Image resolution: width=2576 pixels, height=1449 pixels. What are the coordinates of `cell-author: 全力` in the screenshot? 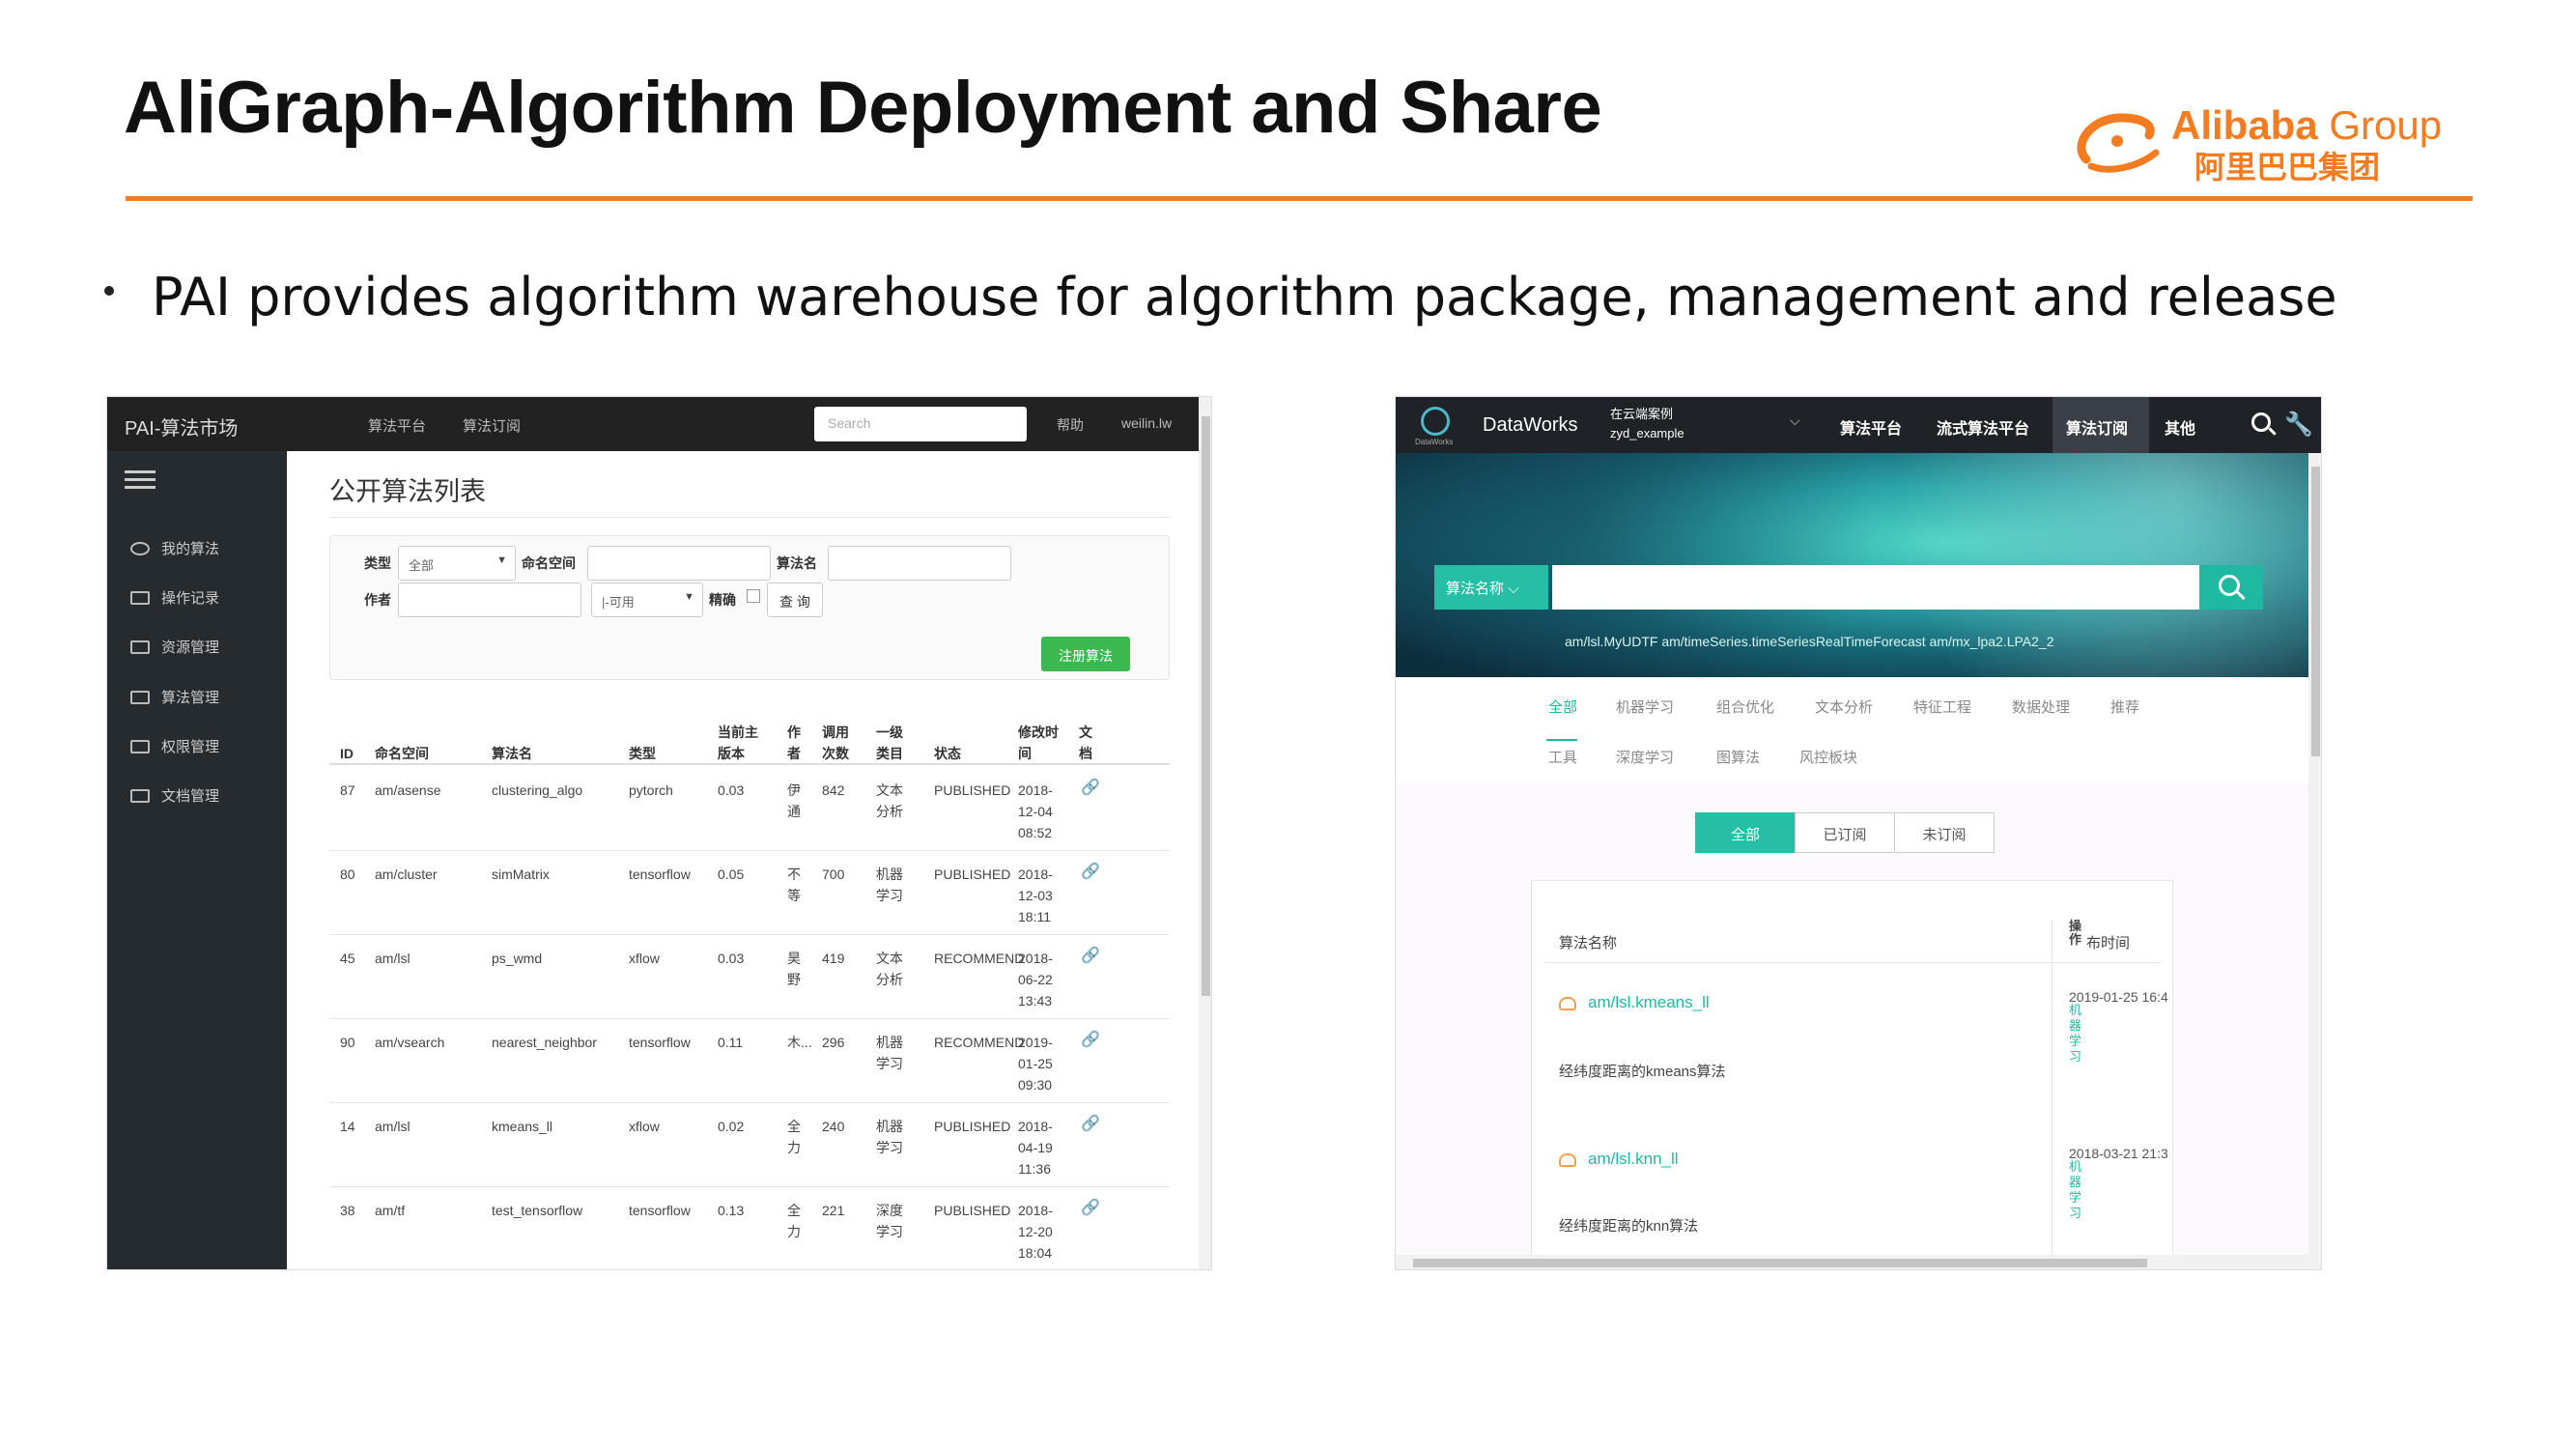 It's located at (794, 1221).